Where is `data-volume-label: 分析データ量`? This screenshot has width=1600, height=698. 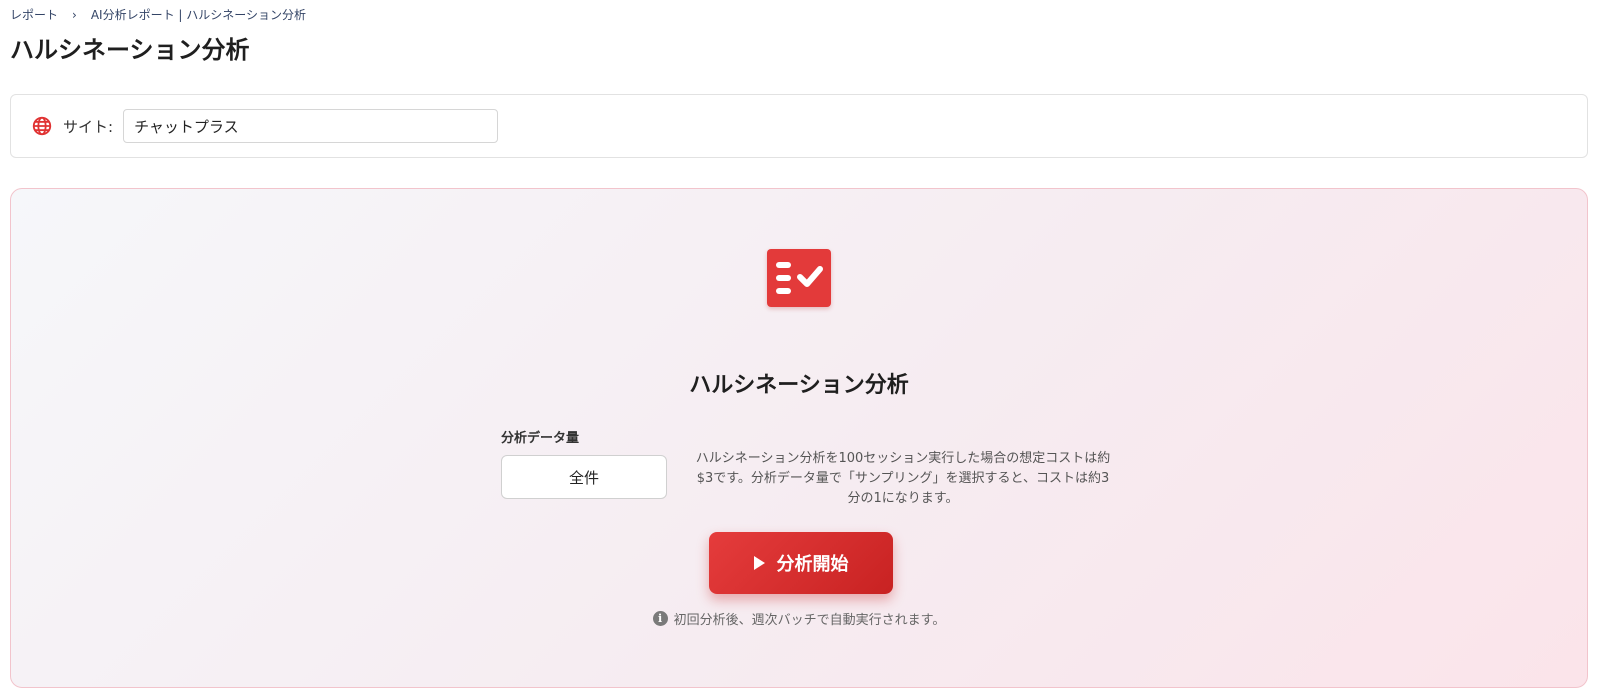
data-volume-label: 分析データ量 is located at coordinates (540, 438).